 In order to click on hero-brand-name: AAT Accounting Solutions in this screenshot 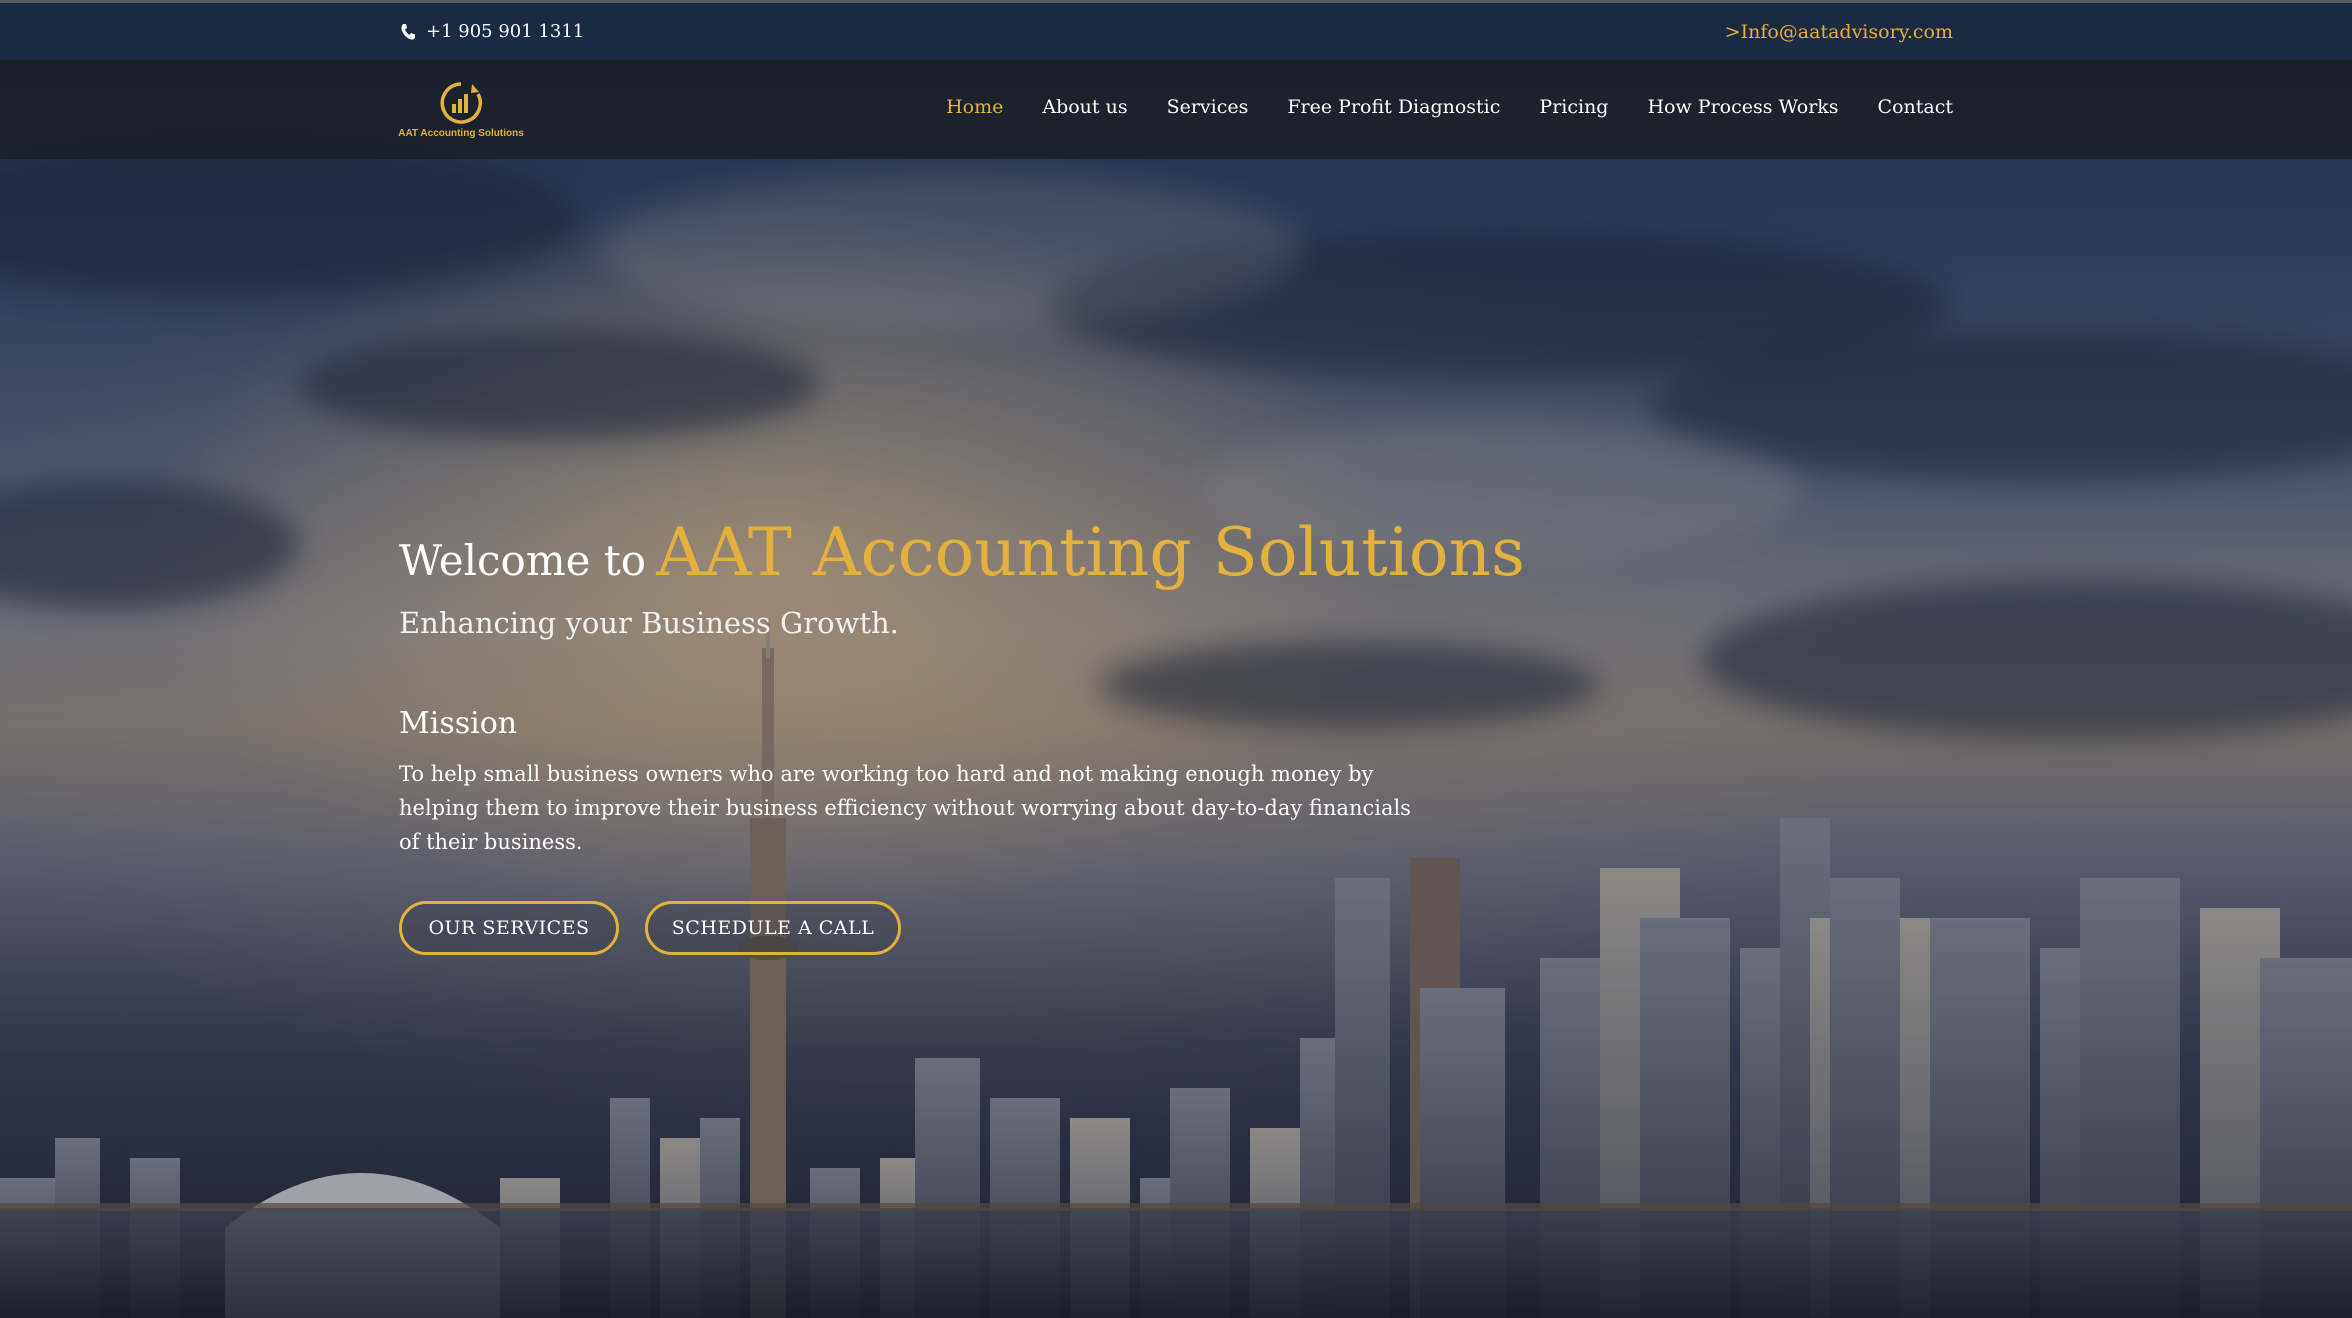, I will do `click(1090, 552)`.